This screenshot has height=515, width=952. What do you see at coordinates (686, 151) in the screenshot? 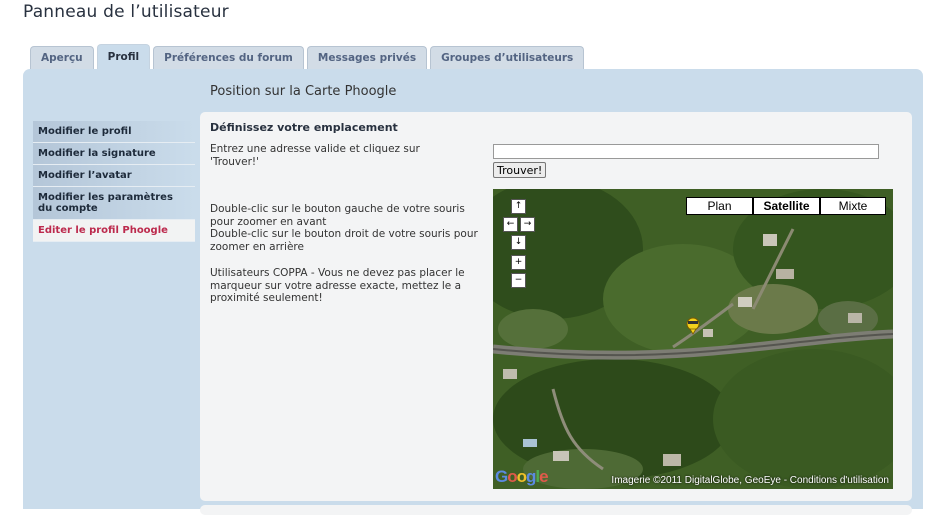
I see `address-input` at bounding box center [686, 151].